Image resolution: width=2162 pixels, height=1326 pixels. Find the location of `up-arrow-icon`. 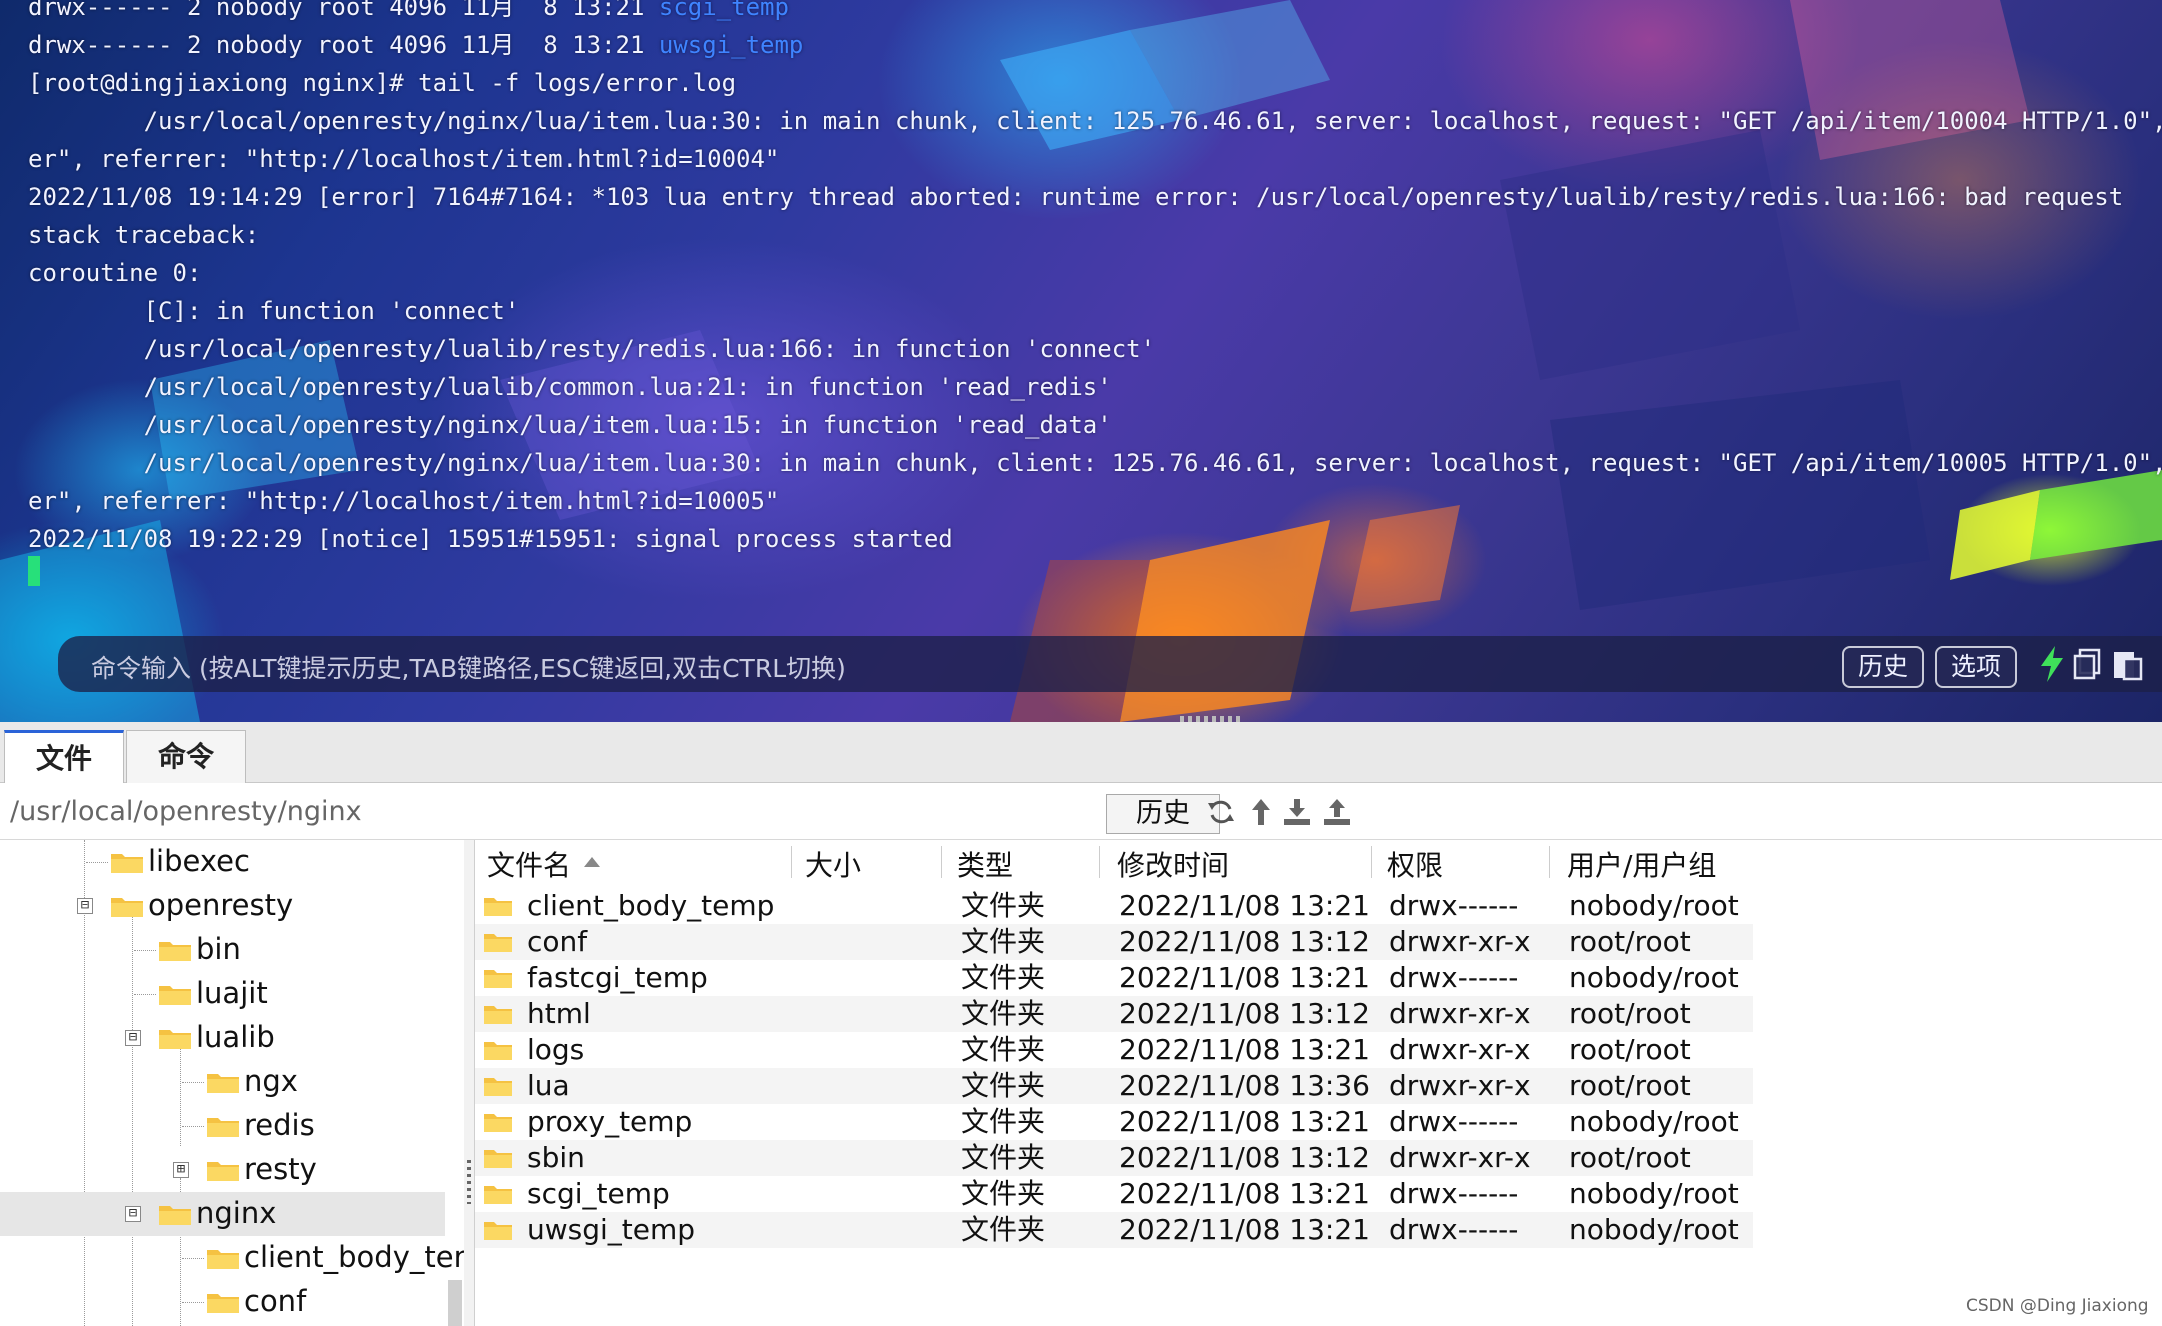

up-arrow-icon is located at coordinates (1261, 812).